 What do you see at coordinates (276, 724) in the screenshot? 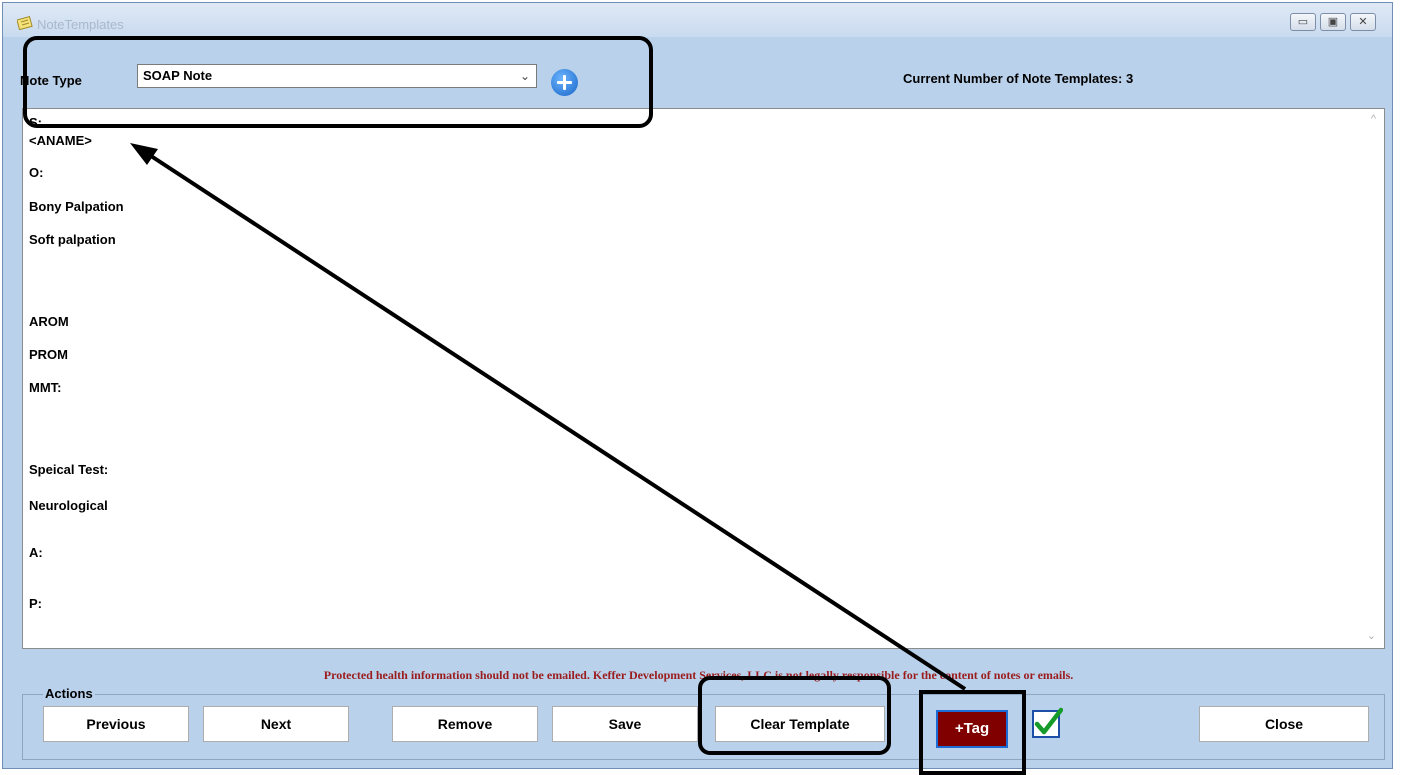
I see `next-button: Next` at bounding box center [276, 724].